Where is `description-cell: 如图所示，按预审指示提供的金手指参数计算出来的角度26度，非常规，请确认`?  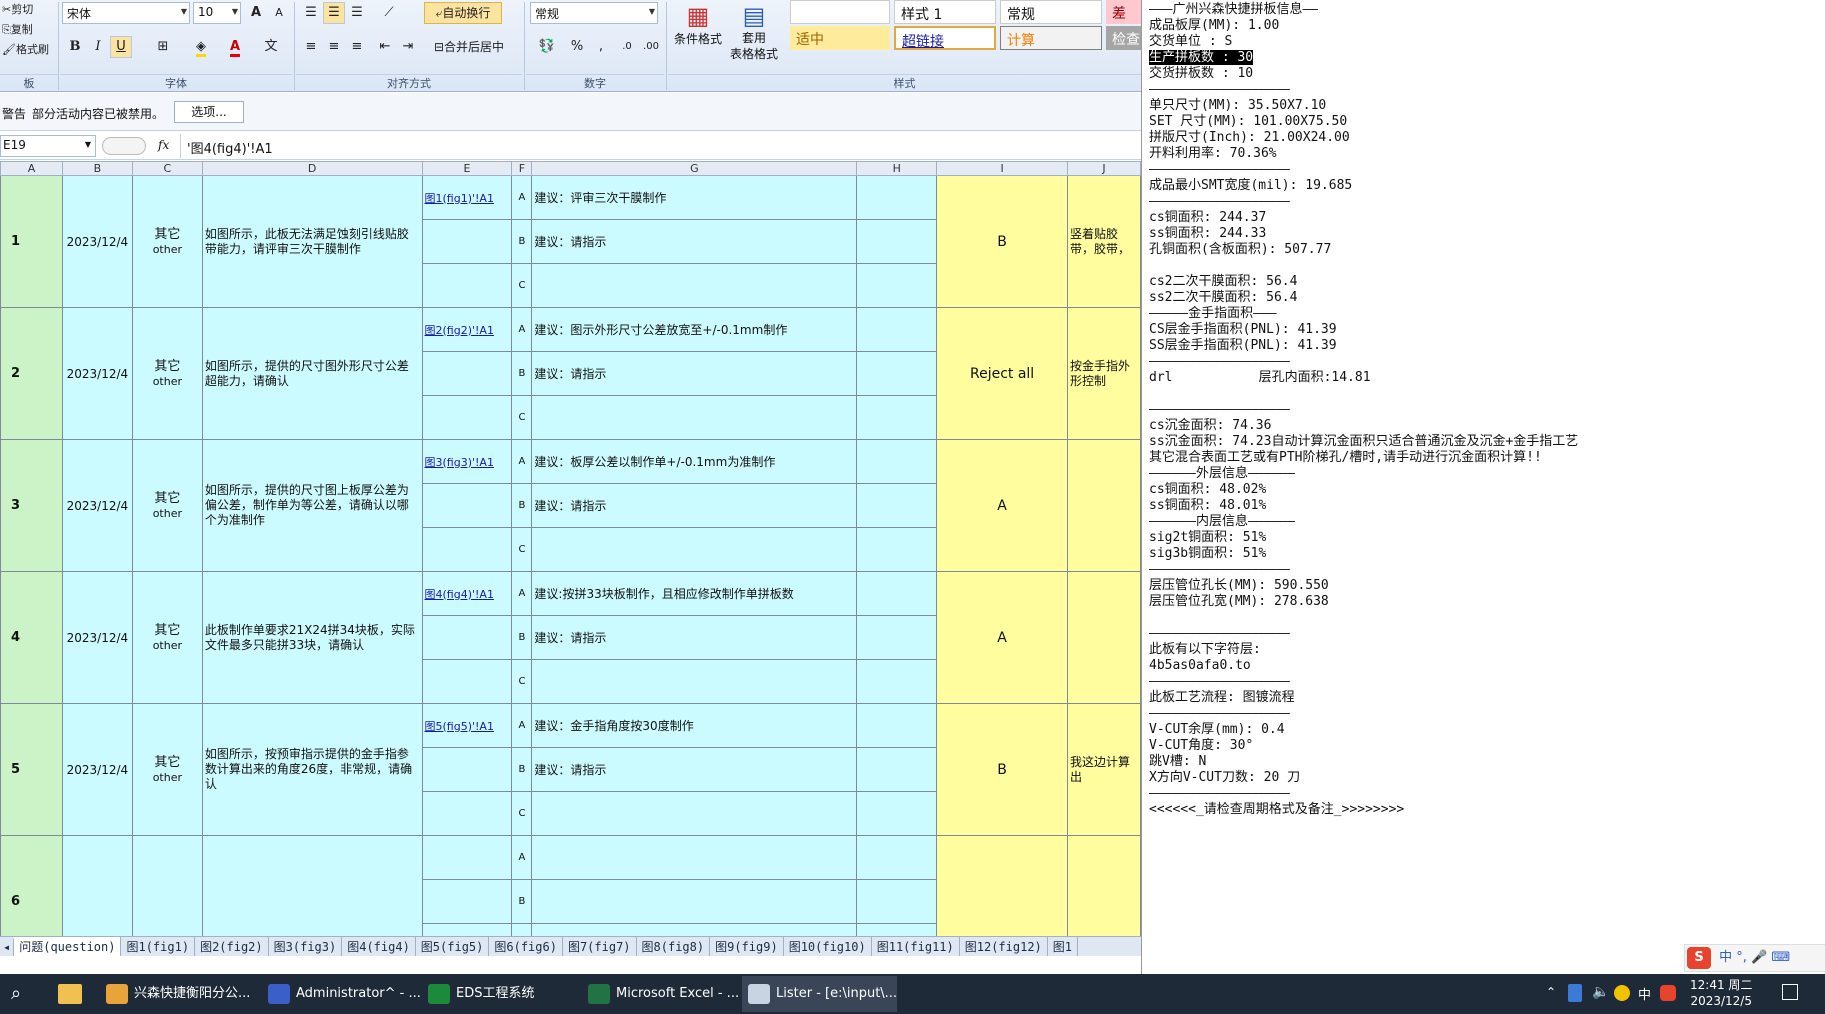
description-cell: 如图所示，按预审指示提供的金手指参数计算出来的角度26度，非常规，请确认 is located at coordinates (312, 769).